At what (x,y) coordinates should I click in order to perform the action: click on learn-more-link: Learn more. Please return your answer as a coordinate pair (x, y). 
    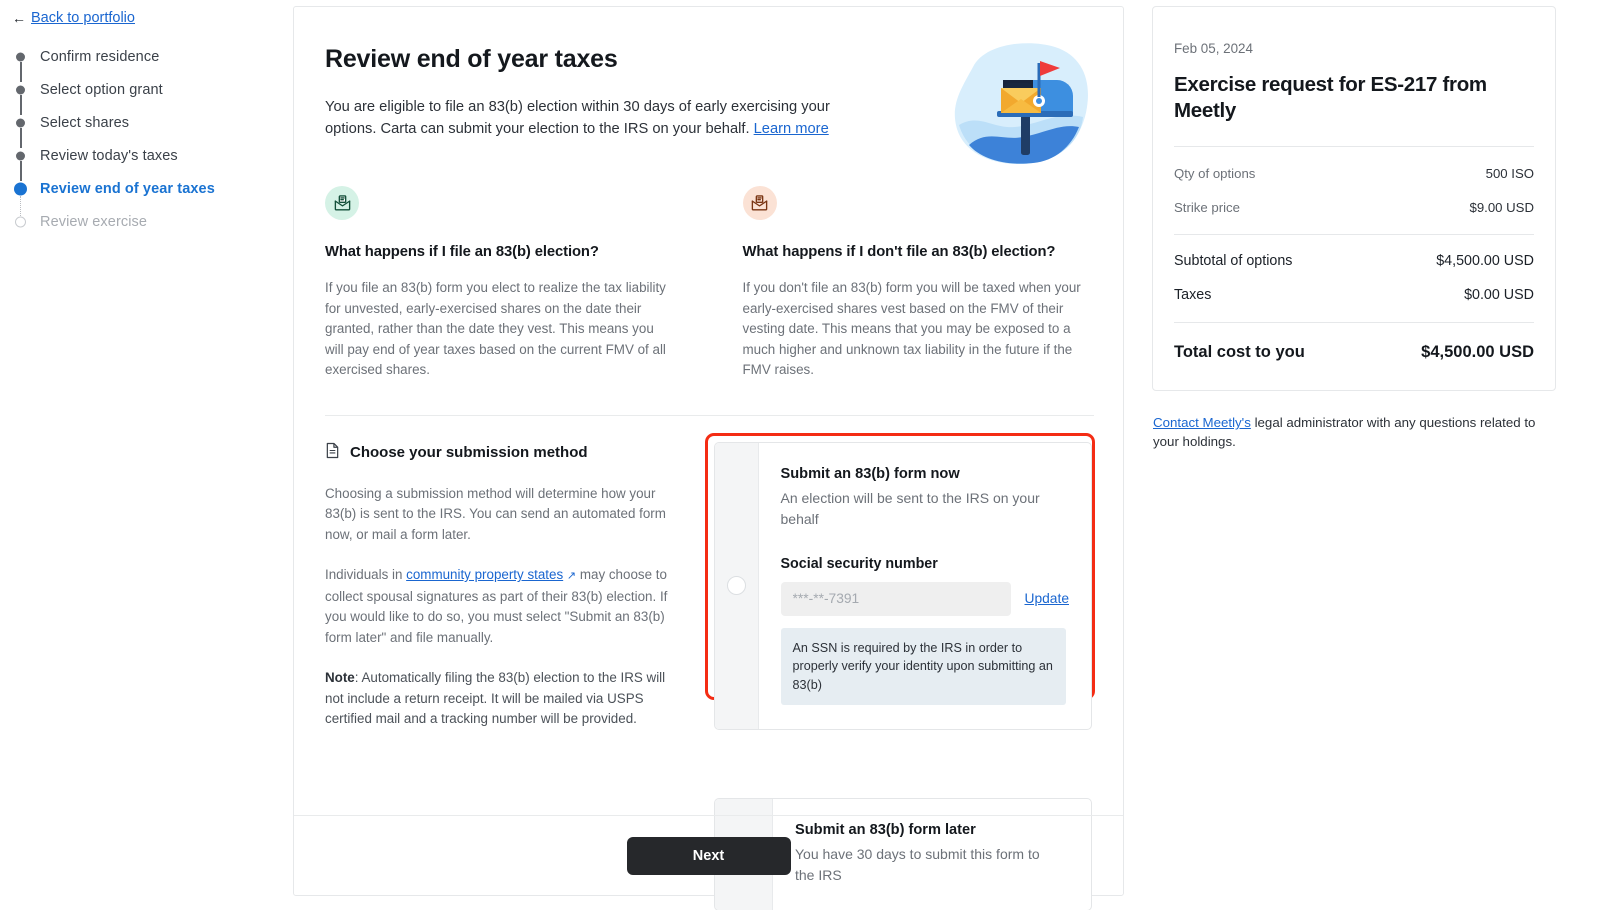
    Looking at the image, I should click on (791, 129).